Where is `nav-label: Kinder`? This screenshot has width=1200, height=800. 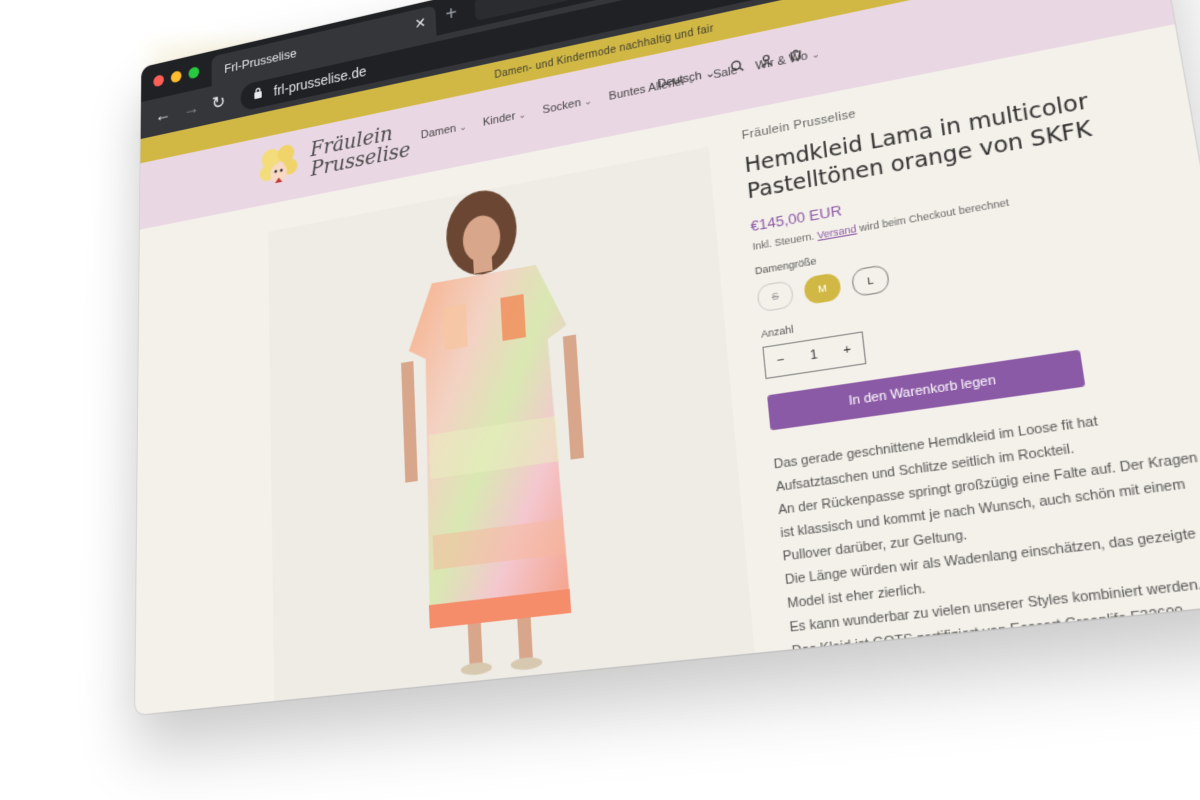
nav-label: Kinder is located at coordinates (499, 119).